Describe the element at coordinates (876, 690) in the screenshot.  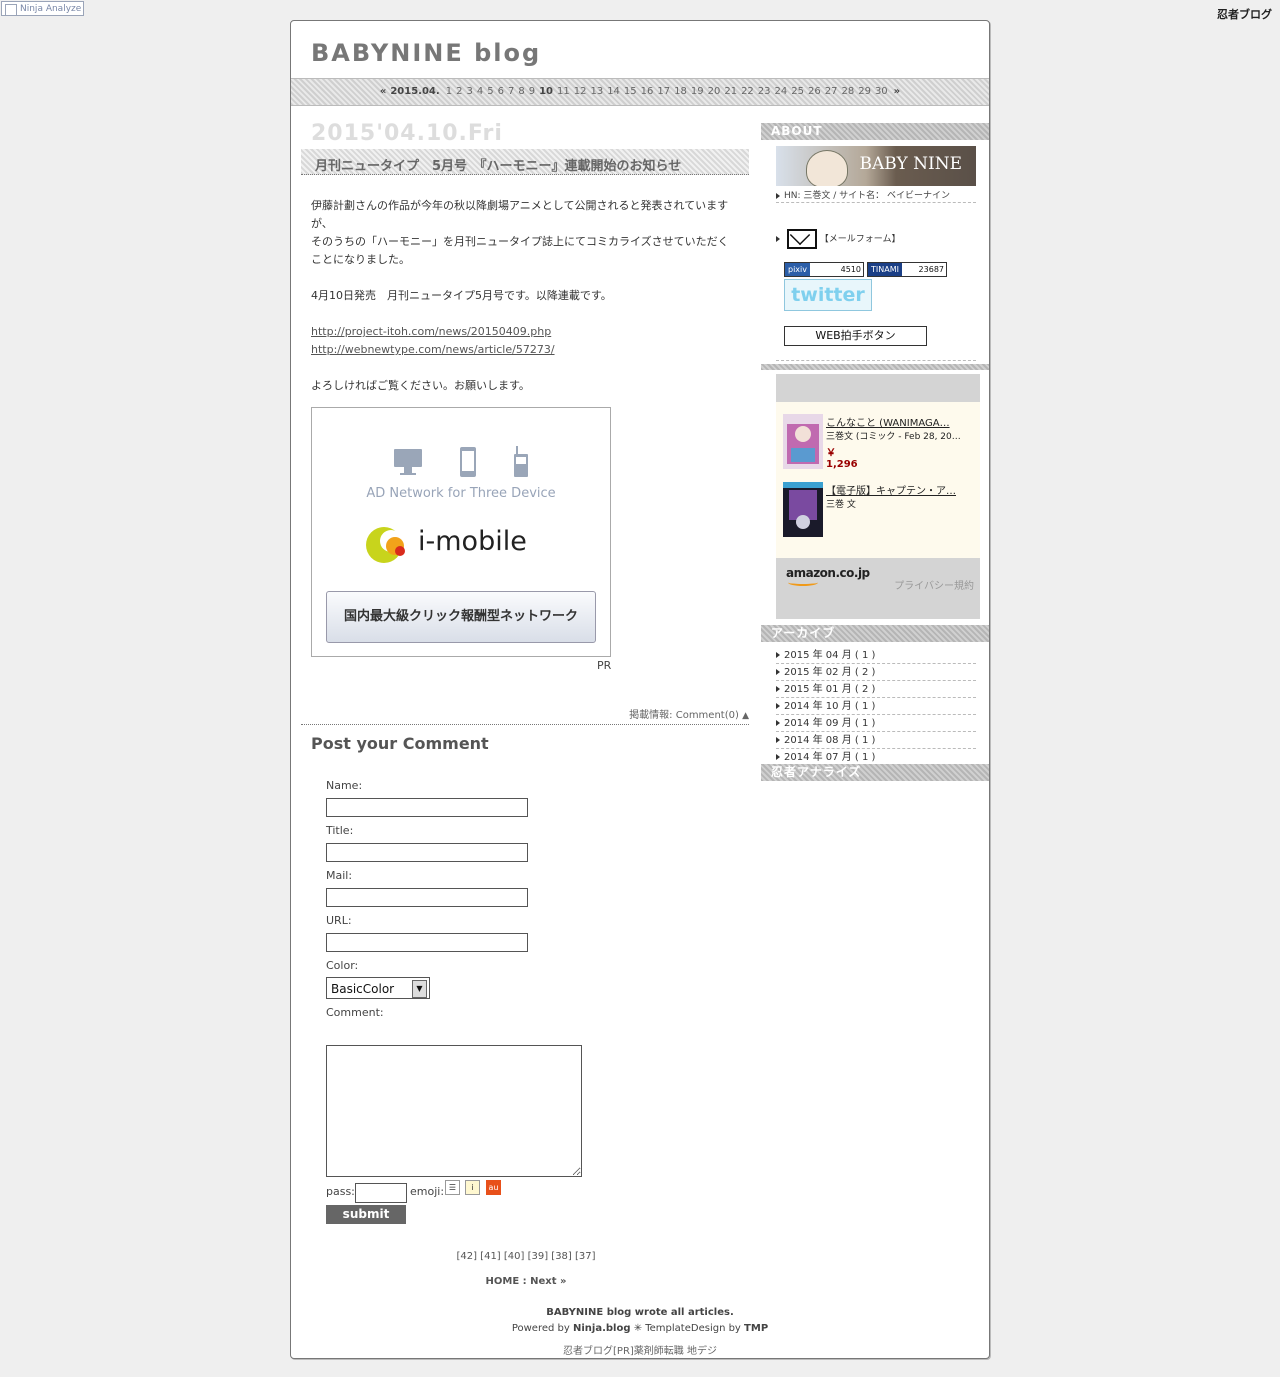
I see `archive-item: 2015 年 01 月 ( 2 )` at that location.